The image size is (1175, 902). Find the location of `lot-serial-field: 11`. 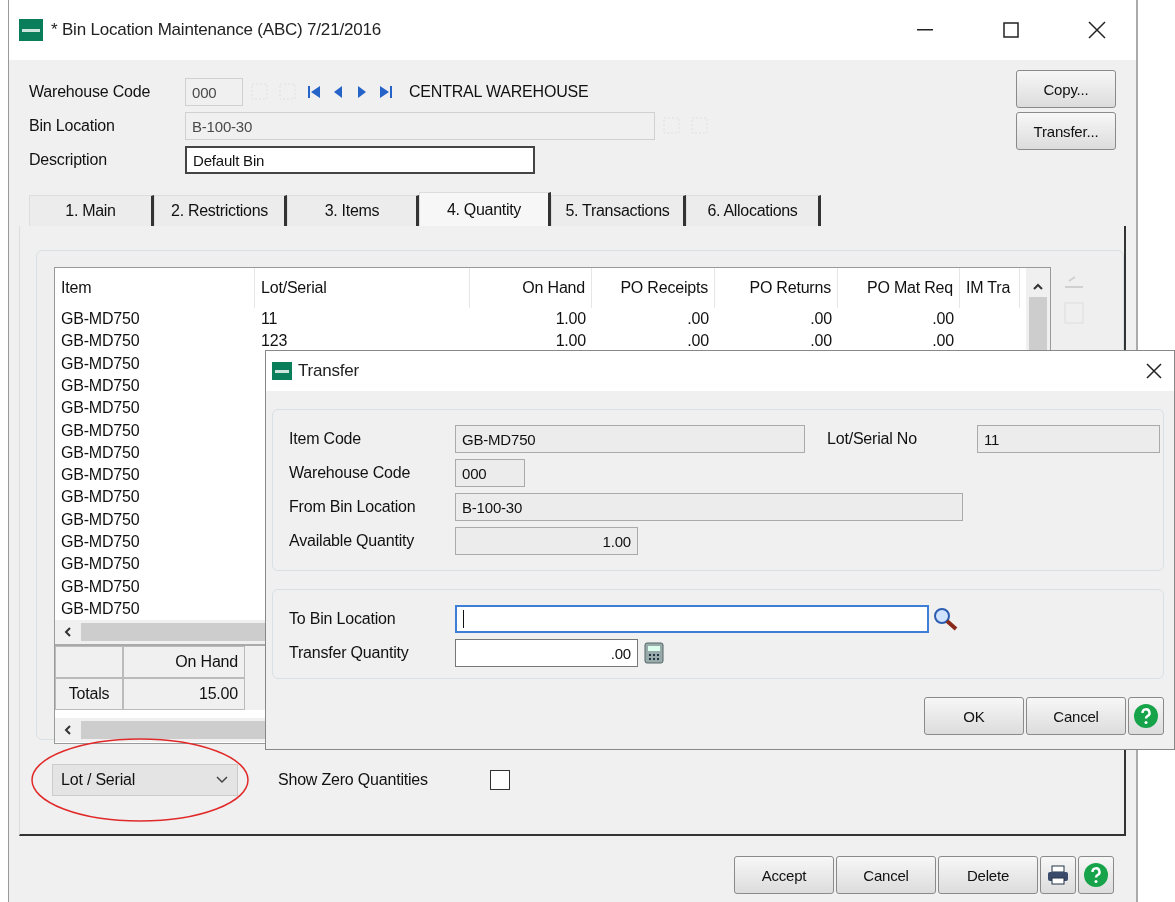

lot-serial-field: 11 is located at coordinates (1068, 439).